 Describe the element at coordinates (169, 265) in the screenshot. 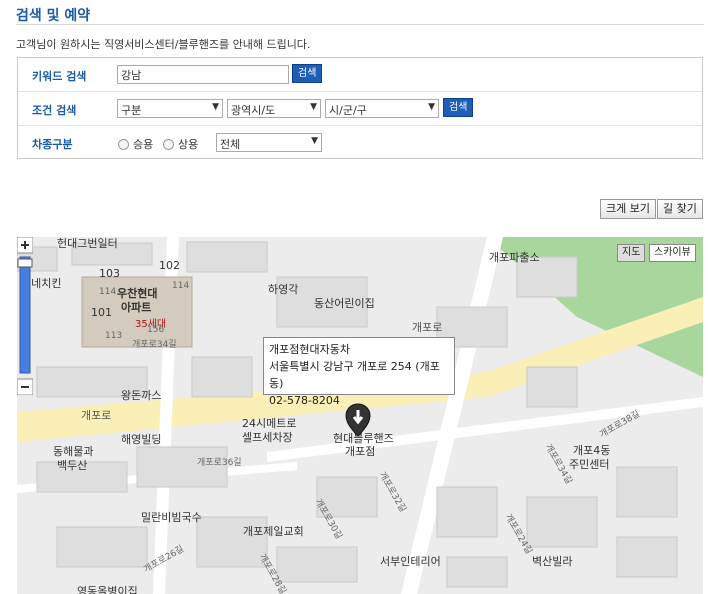

I see `map-label: 102` at that location.